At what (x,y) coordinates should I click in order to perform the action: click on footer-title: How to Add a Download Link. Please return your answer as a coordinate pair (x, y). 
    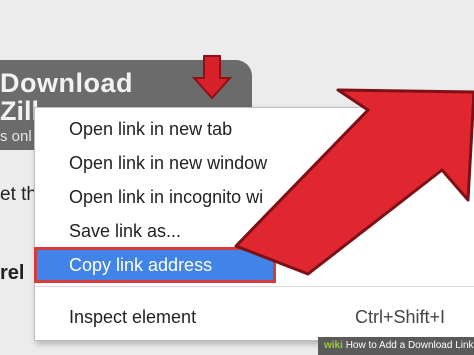
    Looking at the image, I should click on (409, 345).